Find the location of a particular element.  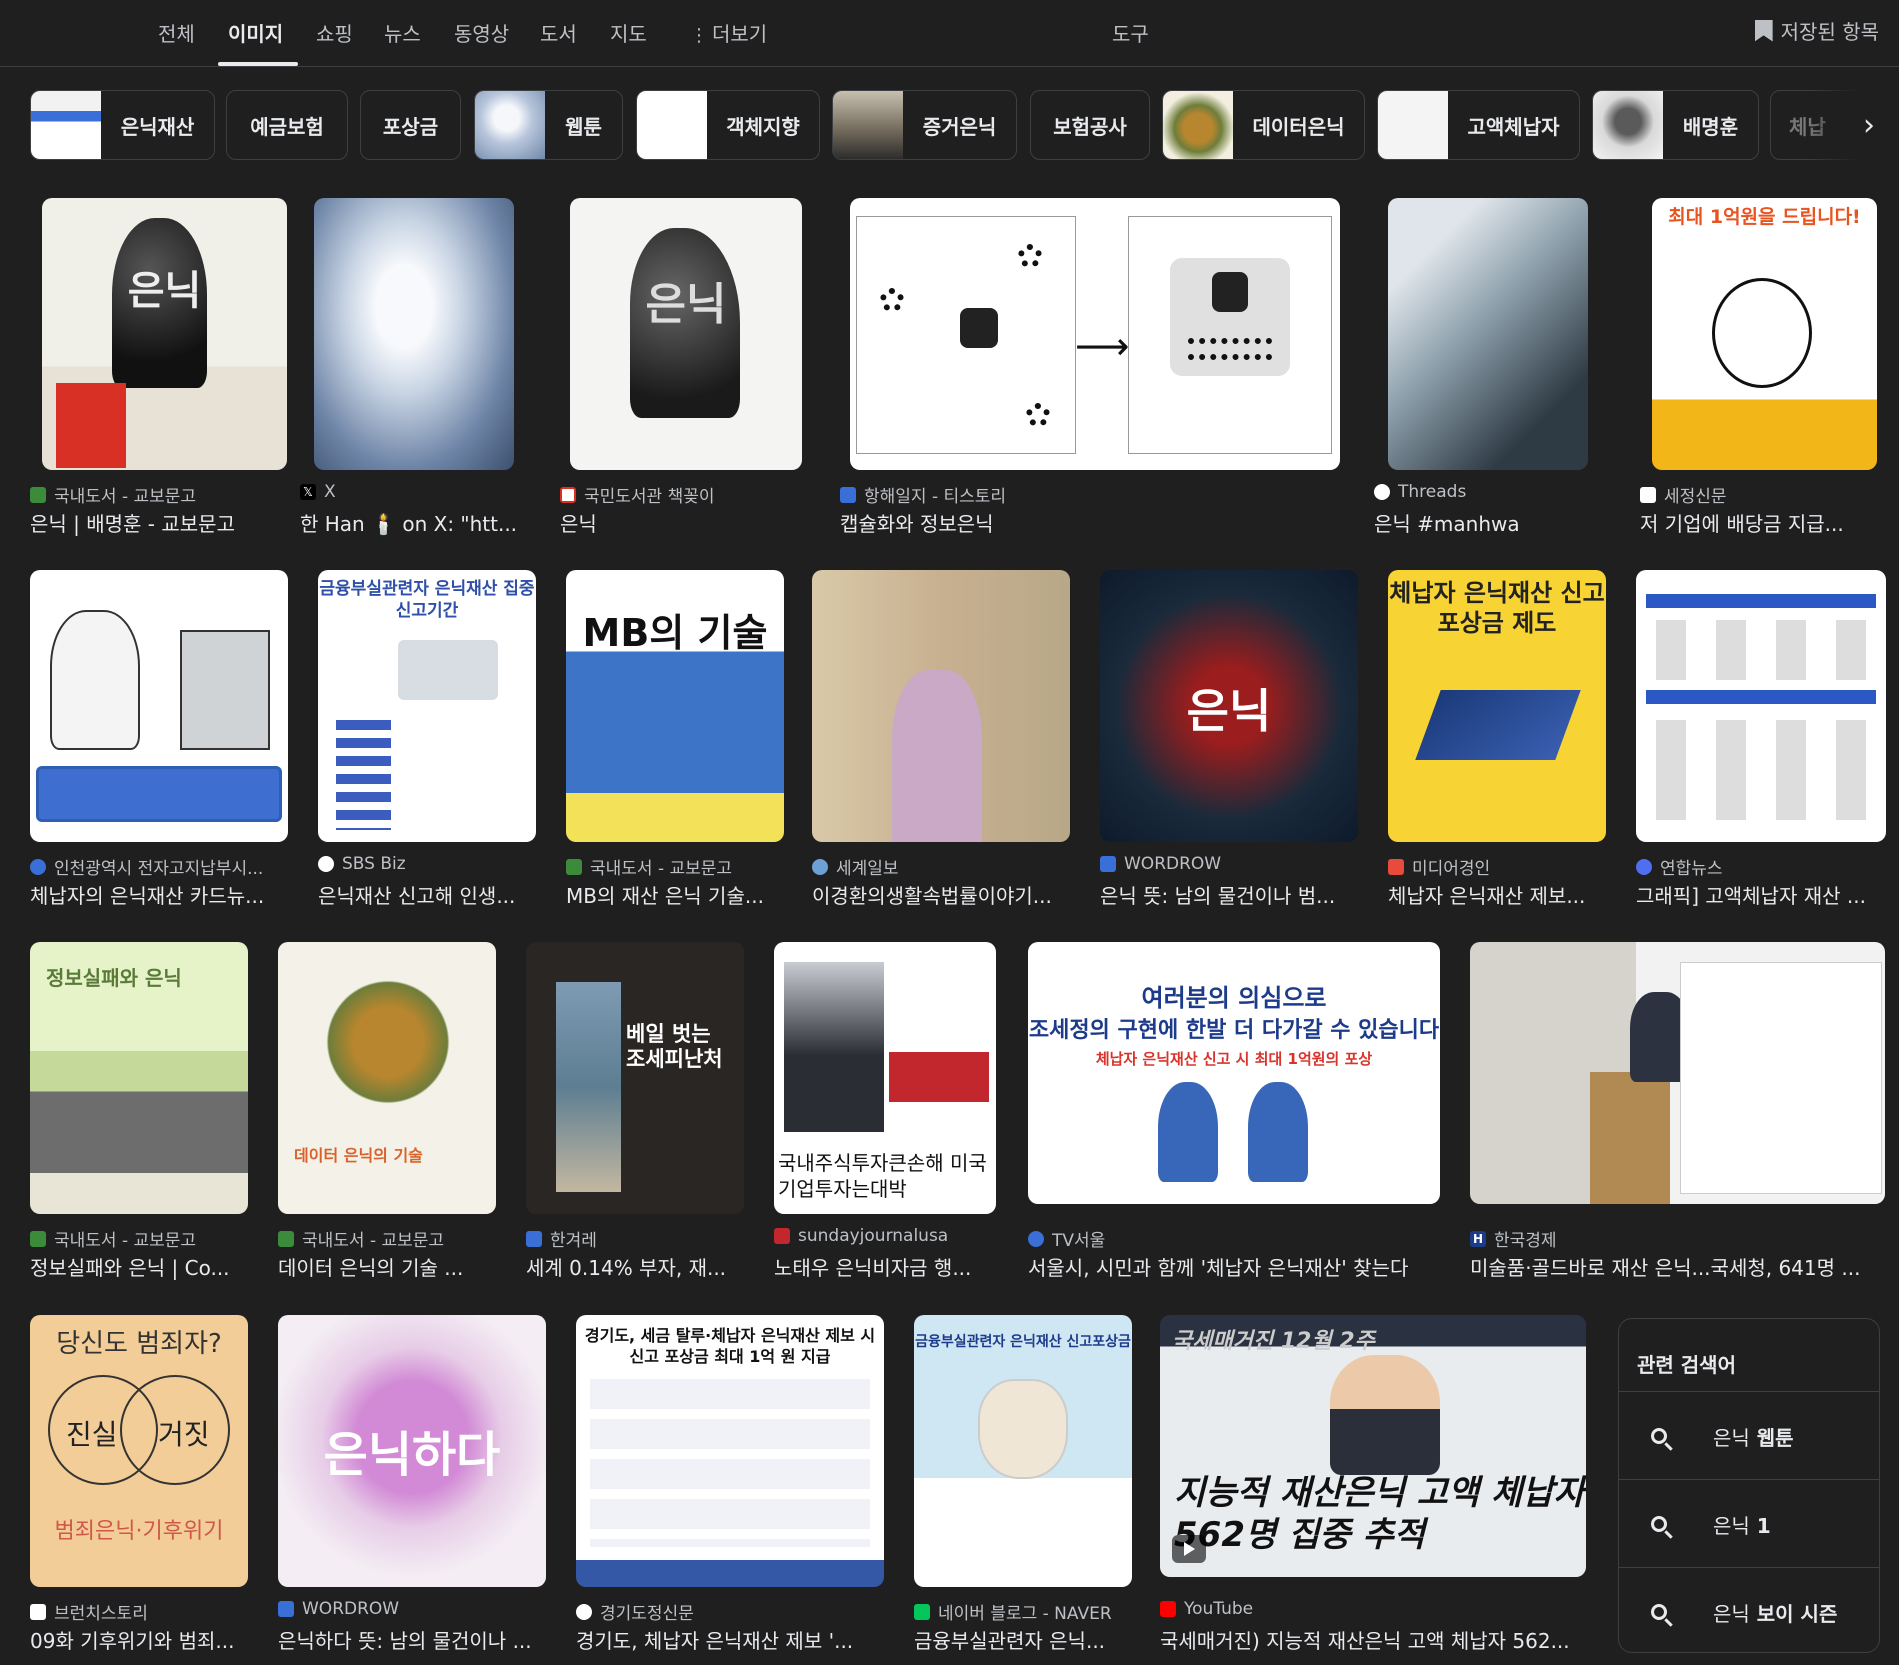

tab-more: ⋮ 더보기 is located at coordinates (728, 32).